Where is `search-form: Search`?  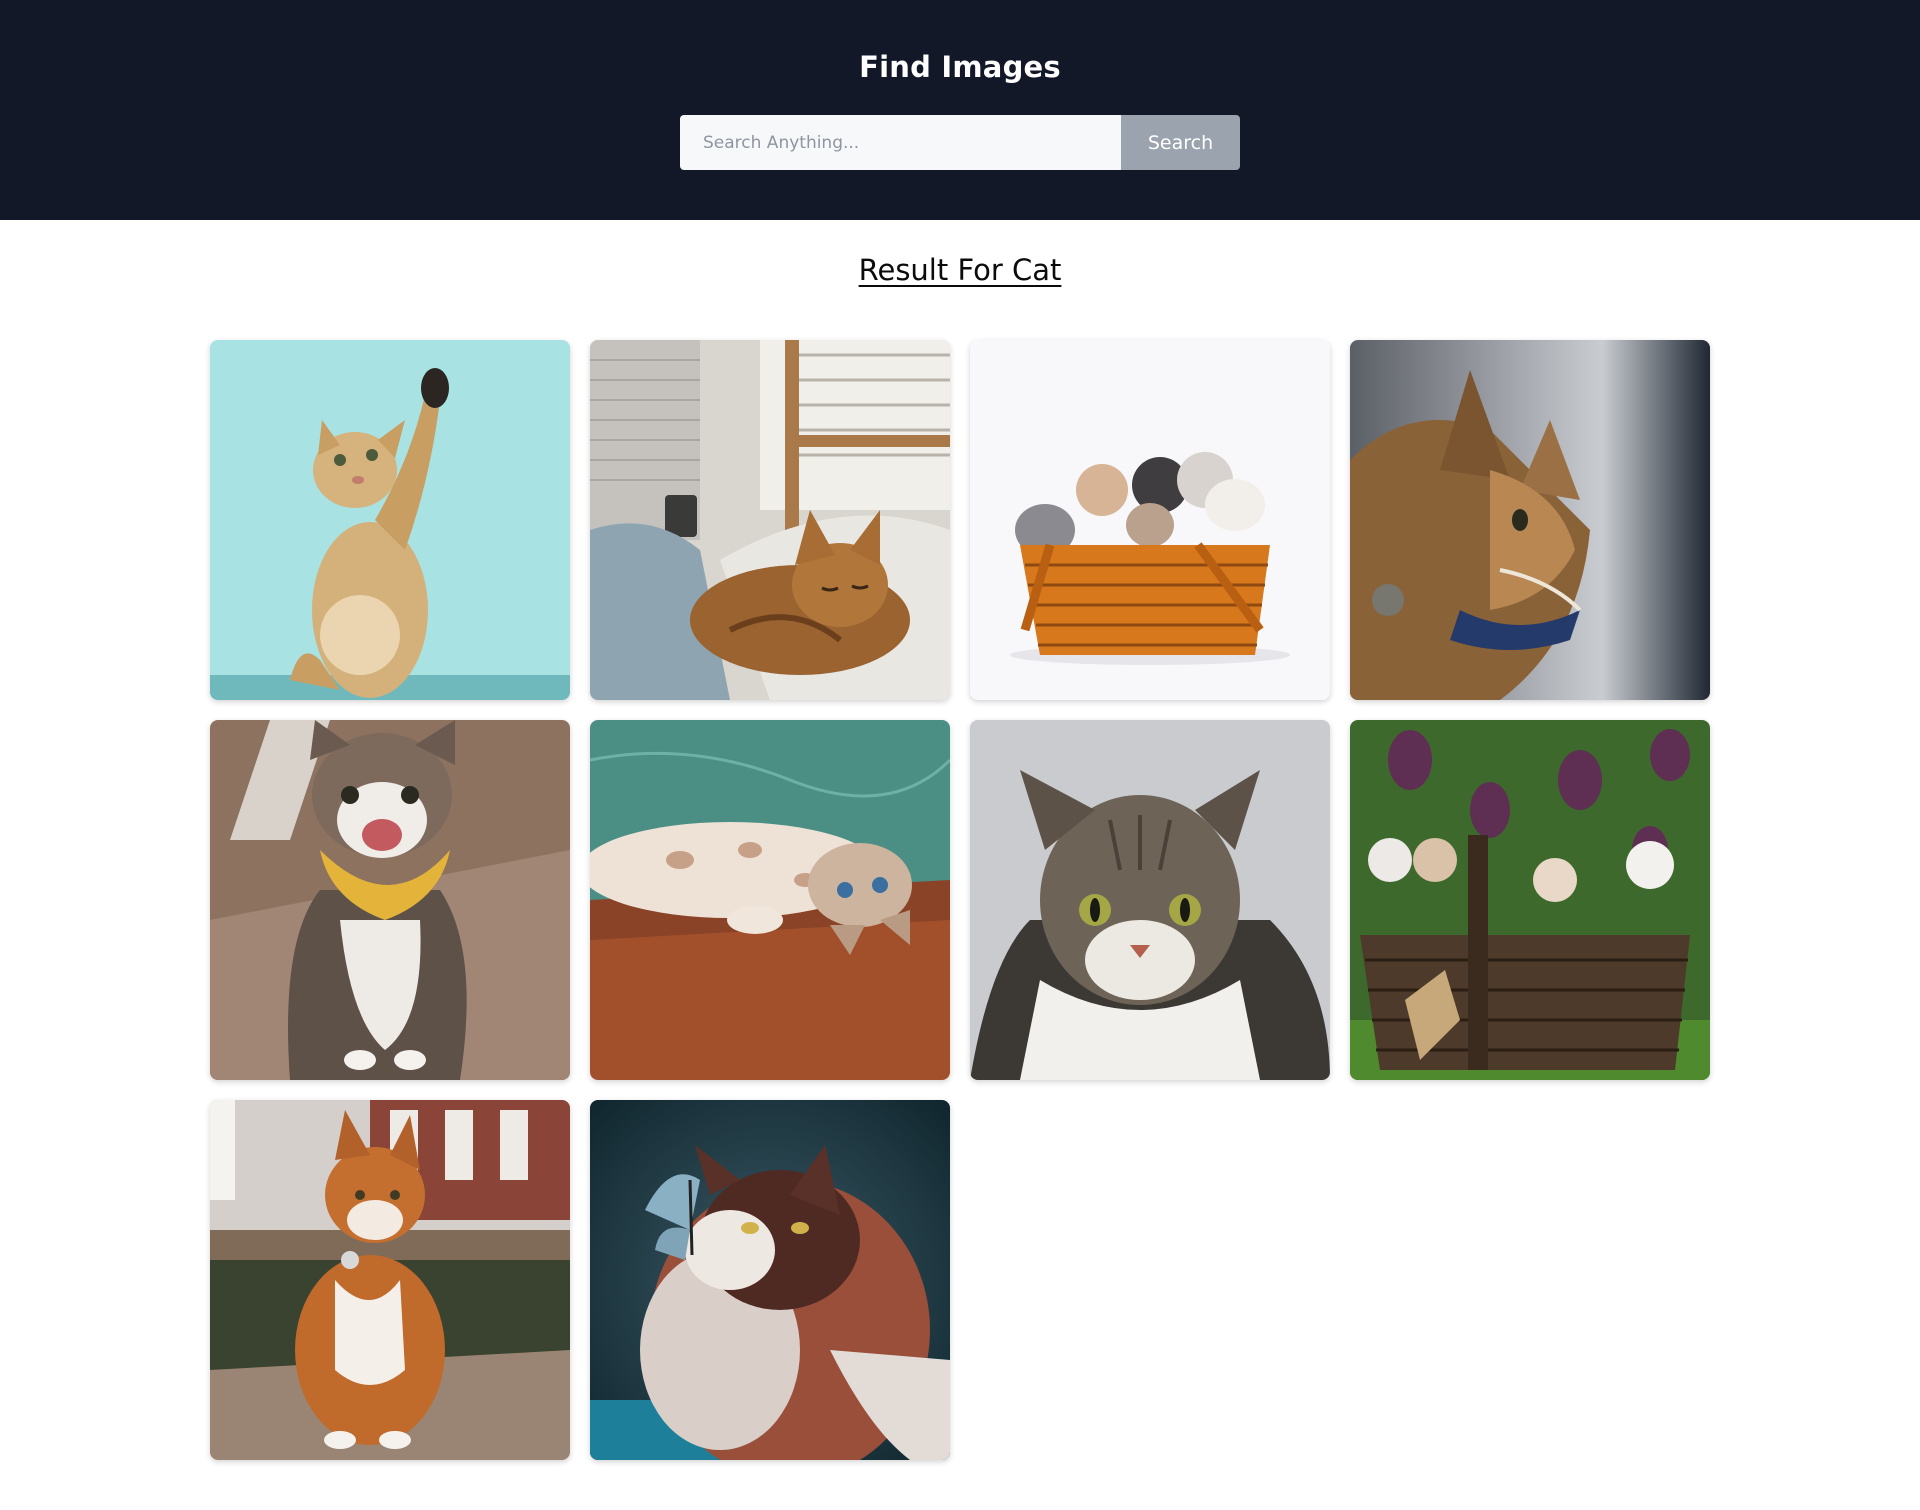
search-form: Search is located at coordinates (960, 142).